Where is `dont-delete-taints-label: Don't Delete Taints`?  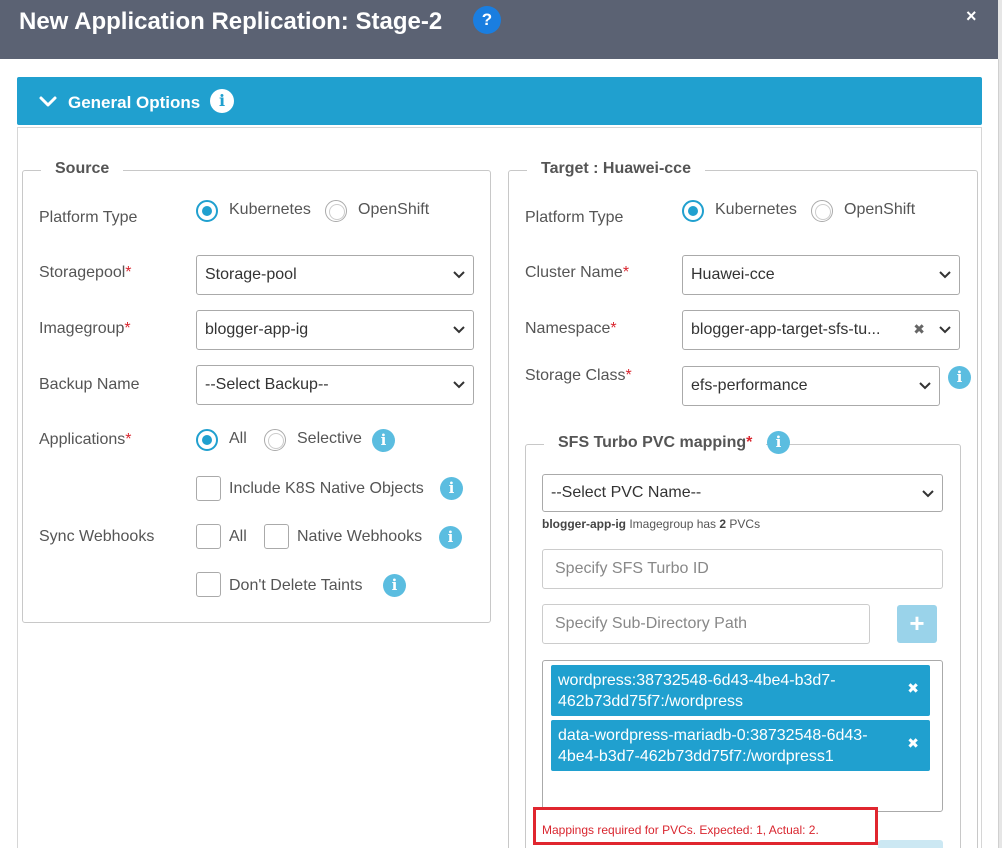 dont-delete-taints-label: Don't Delete Taints is located at coordinates (296, 586).